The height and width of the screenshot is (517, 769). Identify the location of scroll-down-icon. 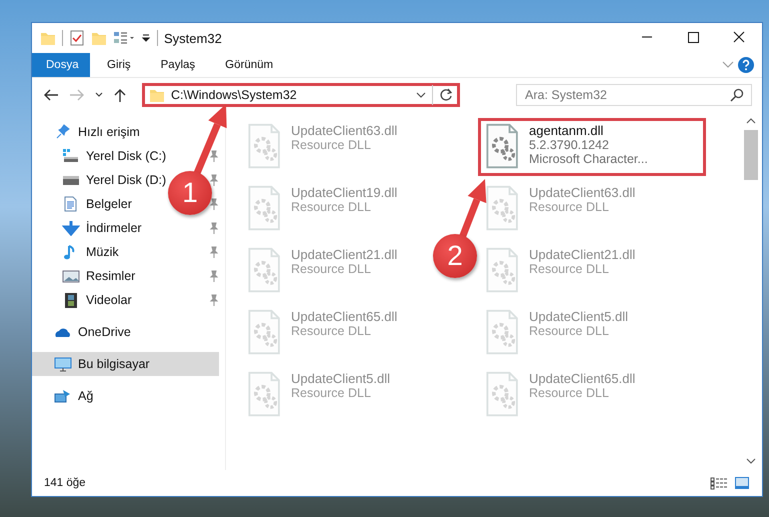
(751, 461).